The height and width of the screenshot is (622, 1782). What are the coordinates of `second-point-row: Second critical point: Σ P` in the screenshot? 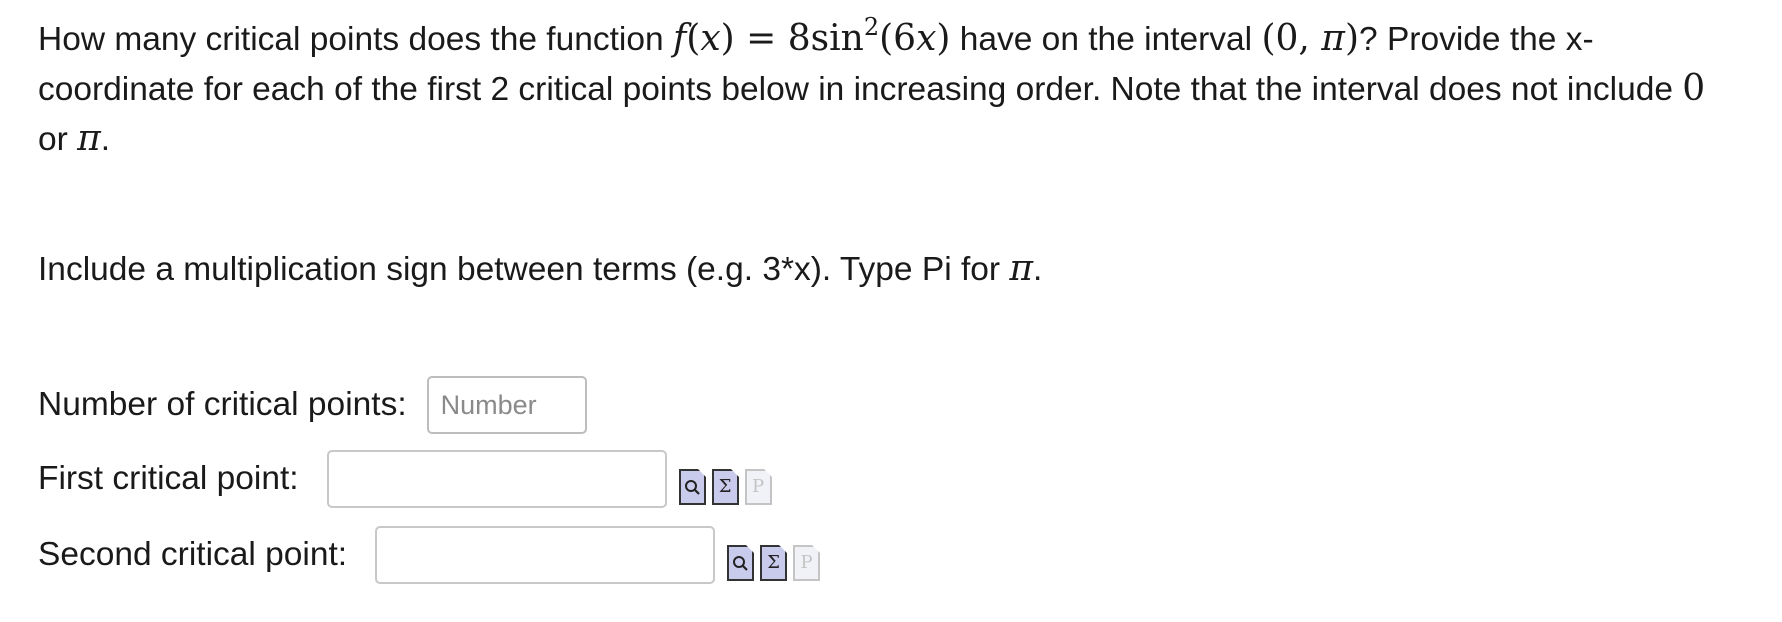 It's located at (429, 555).